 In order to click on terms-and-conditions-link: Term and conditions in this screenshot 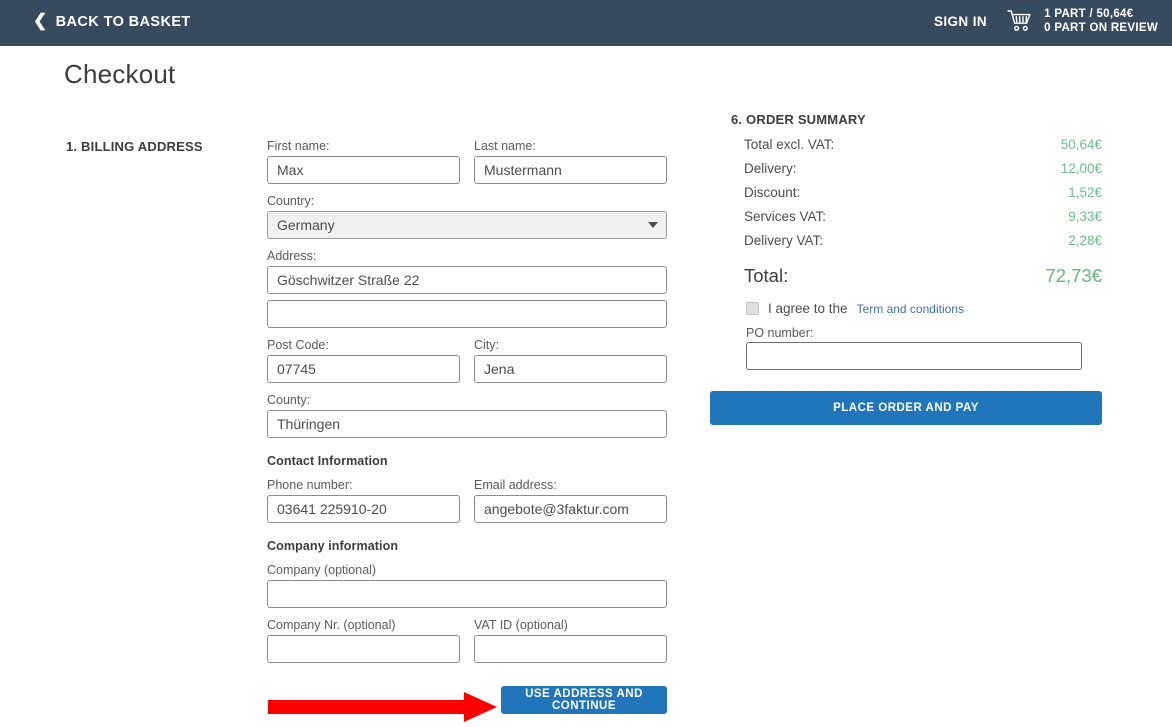, I will do `click(910, 309)`.